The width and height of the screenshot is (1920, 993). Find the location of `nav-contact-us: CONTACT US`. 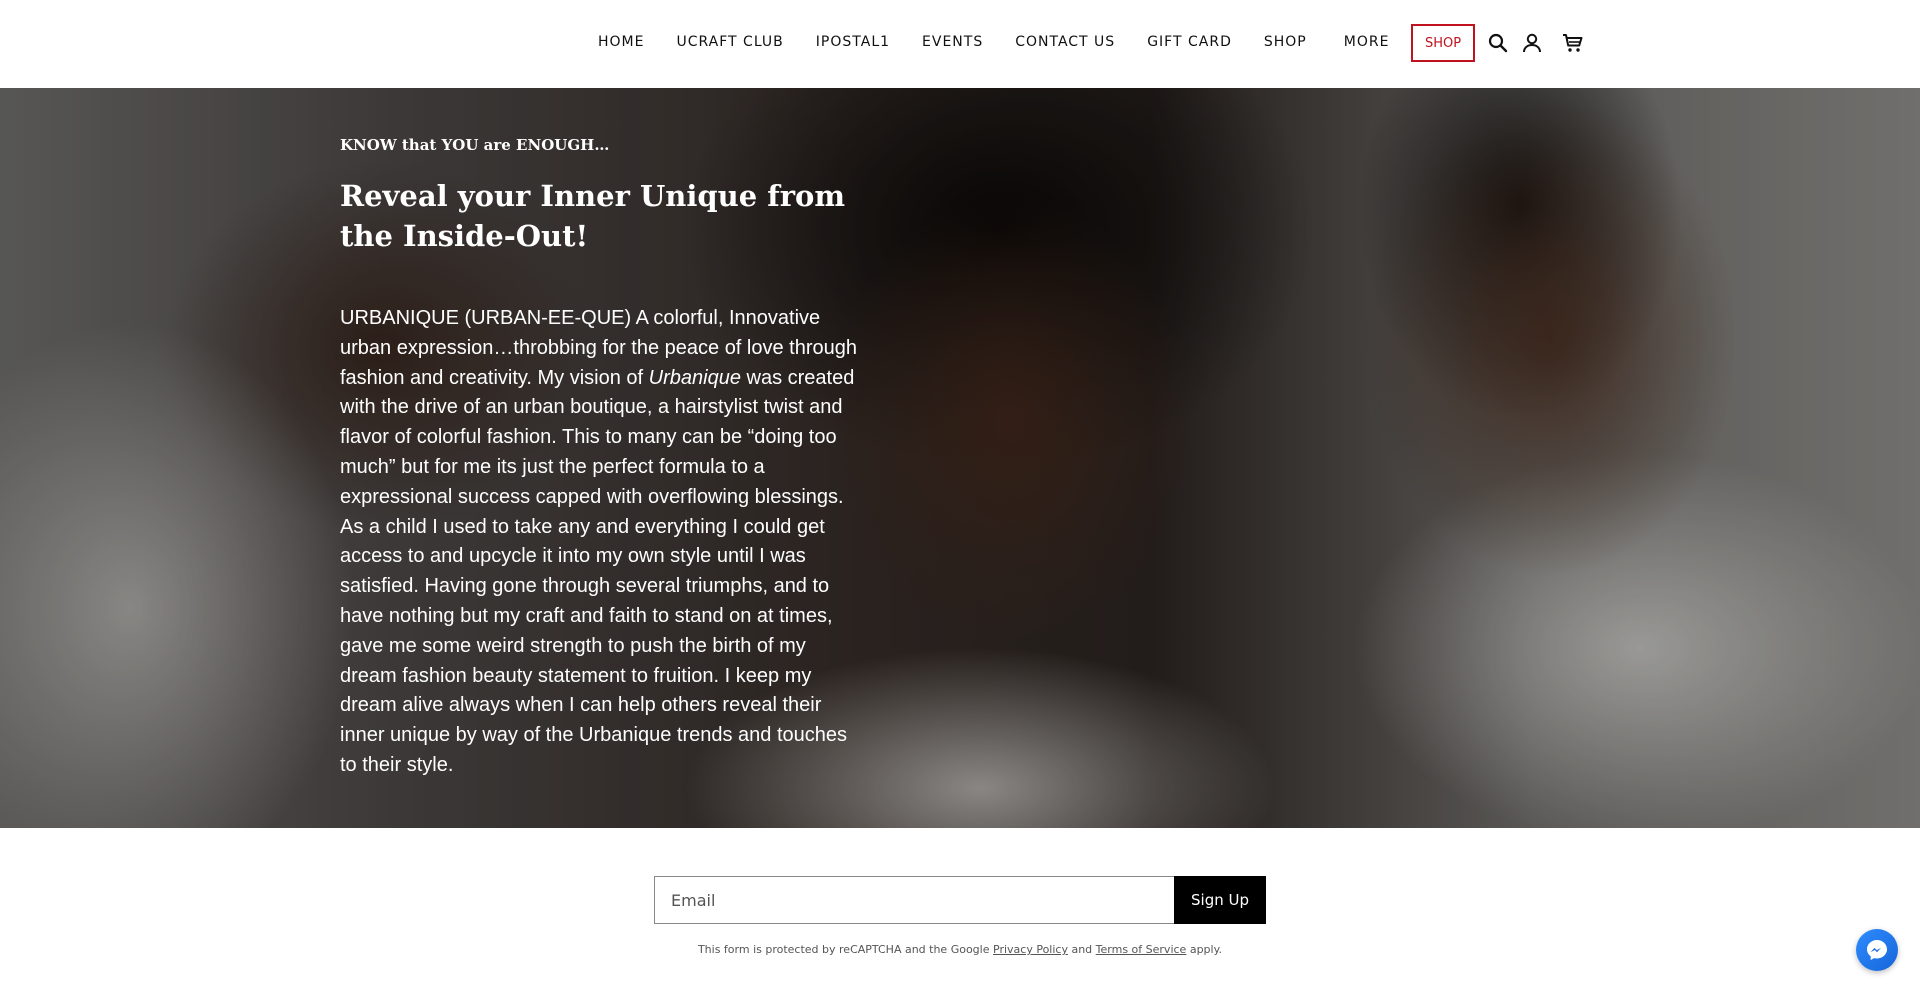

nav-contact-us: CONTACT US is located at coordinates (1065, 42).